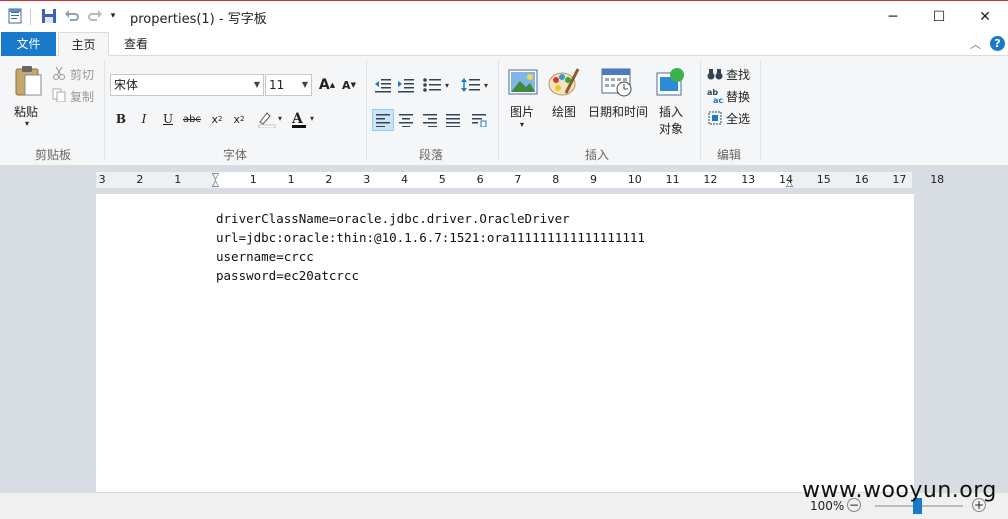 Image resolution: width=1008 pixels, height=519 pixels. I want to click on minimize-button: ─, so click(893, 16).